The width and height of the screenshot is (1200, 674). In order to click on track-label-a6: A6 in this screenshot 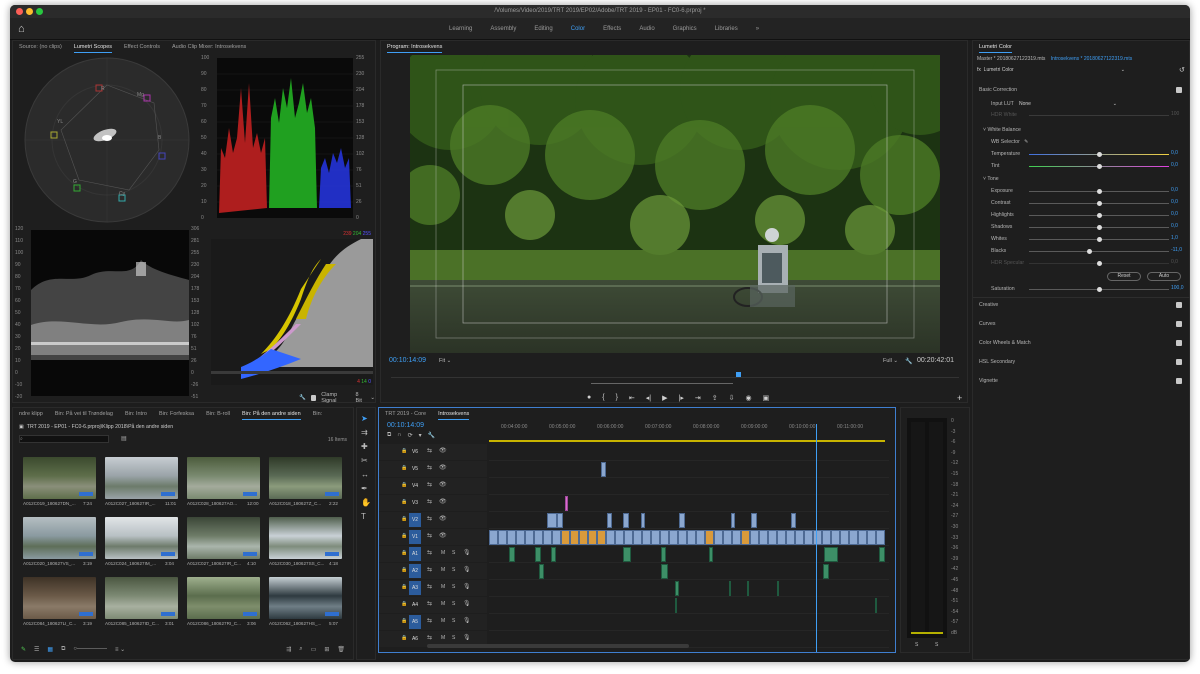, I will do `click(415, 639)`.